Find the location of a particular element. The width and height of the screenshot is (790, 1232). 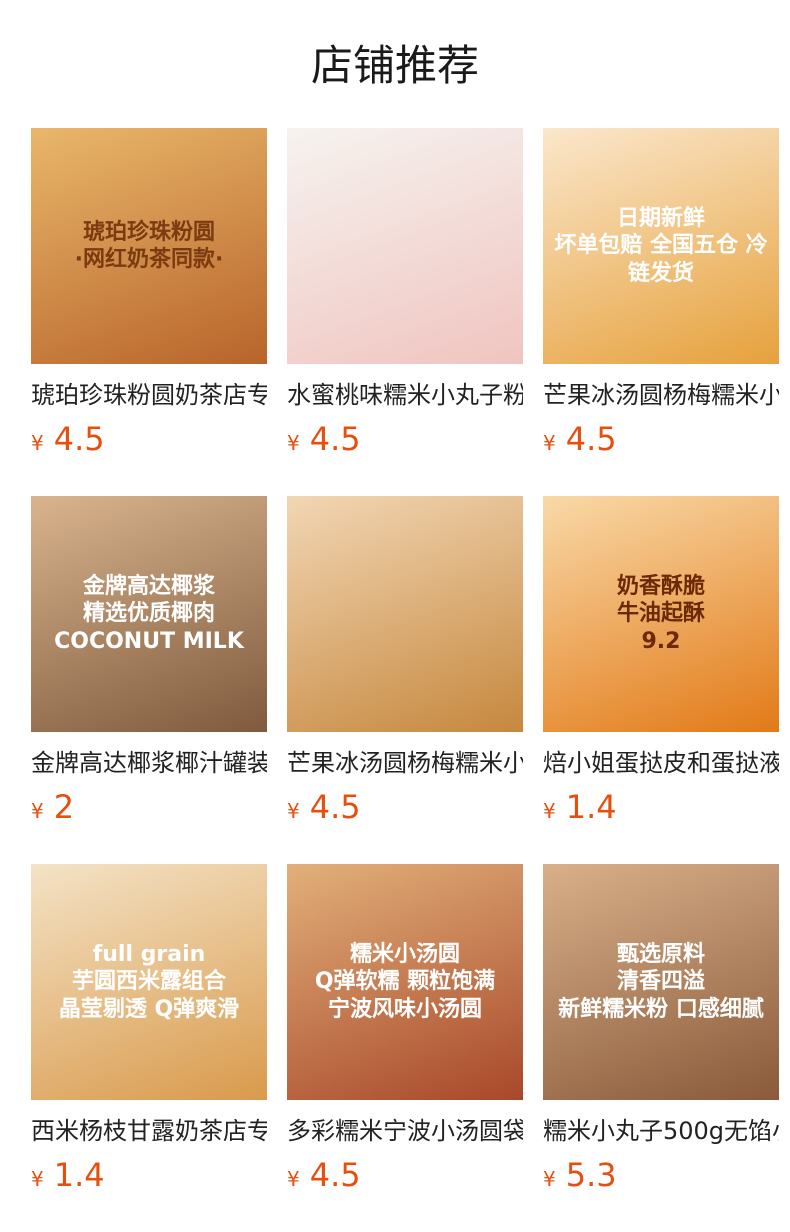

product-image-text: 日期新鲜 坏单包赔 全国五仓 冷链发货 is located at coordinates (661, 245).